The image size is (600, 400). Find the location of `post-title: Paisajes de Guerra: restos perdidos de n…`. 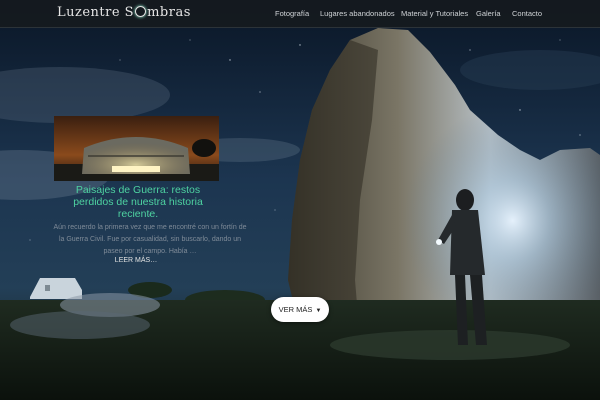

post-title: Paisajes de Guerra: restos perdidos de n… is located at coordinates (138, 202).